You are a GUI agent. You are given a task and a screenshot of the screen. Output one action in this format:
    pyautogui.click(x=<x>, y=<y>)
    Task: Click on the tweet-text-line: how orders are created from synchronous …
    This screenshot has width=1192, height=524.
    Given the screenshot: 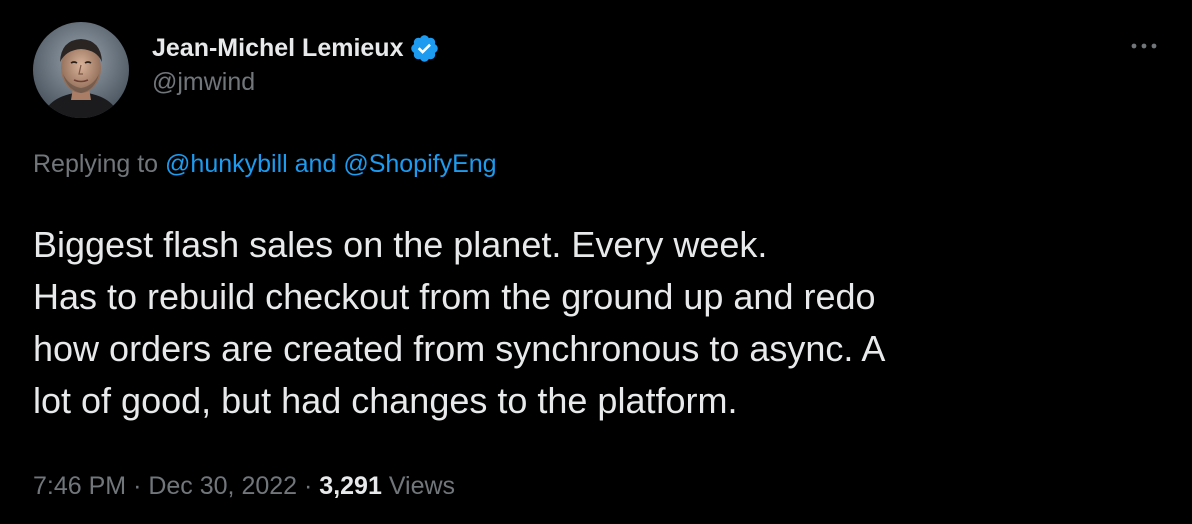 What is the action you would take?
    pyautogui.click(x=459, y=348)
    